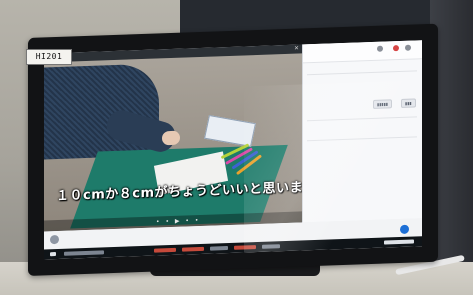 Image resolution: width=473 pixels, height=295 pixels. What do you see at coordinates (380, 48) in the screenshot?
I see `search-icon` at bounding box center [380, 48].